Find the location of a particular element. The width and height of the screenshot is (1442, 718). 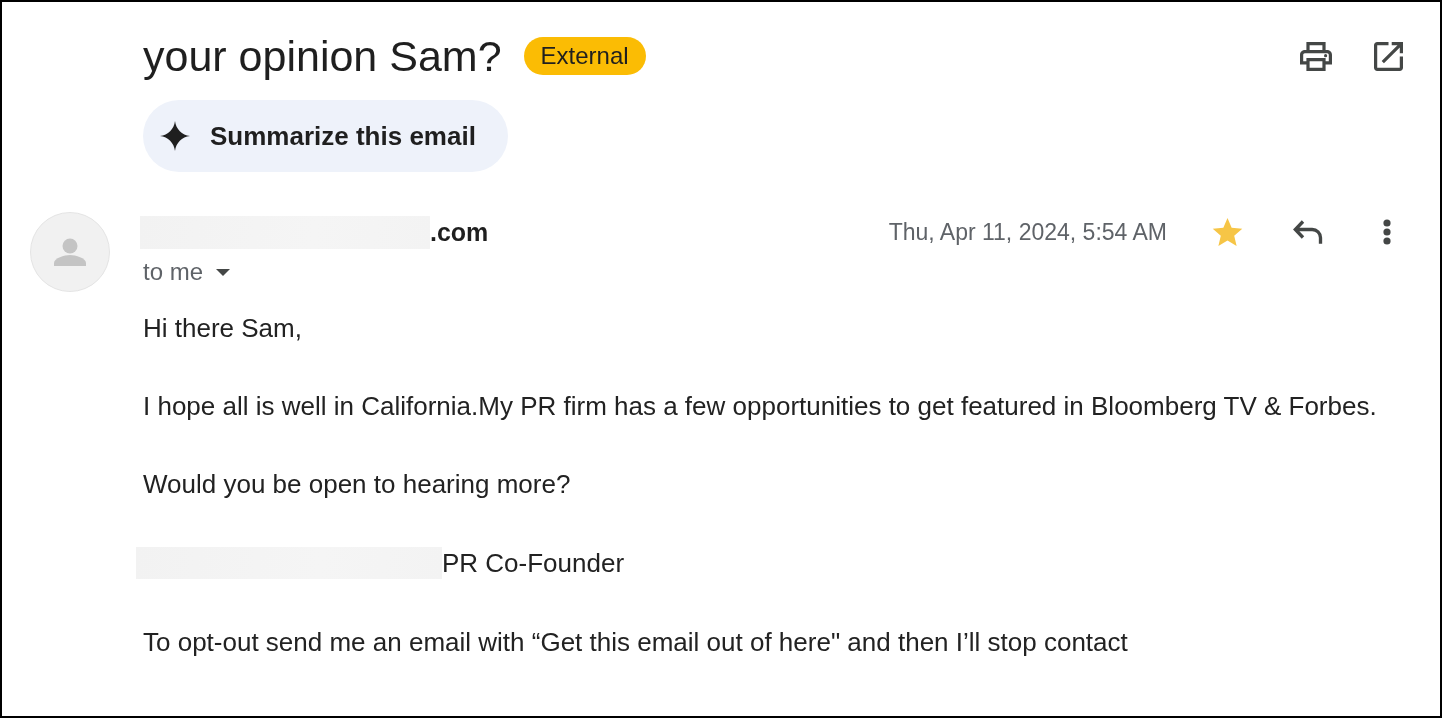

summarize-button: Summarize this email is located at coordinates (325, 136).